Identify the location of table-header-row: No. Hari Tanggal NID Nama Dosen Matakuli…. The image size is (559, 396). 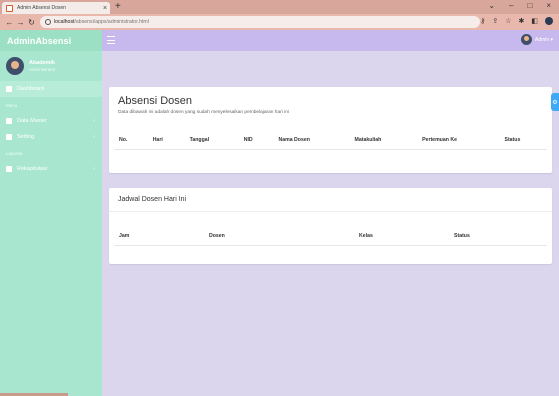
(330, 142).